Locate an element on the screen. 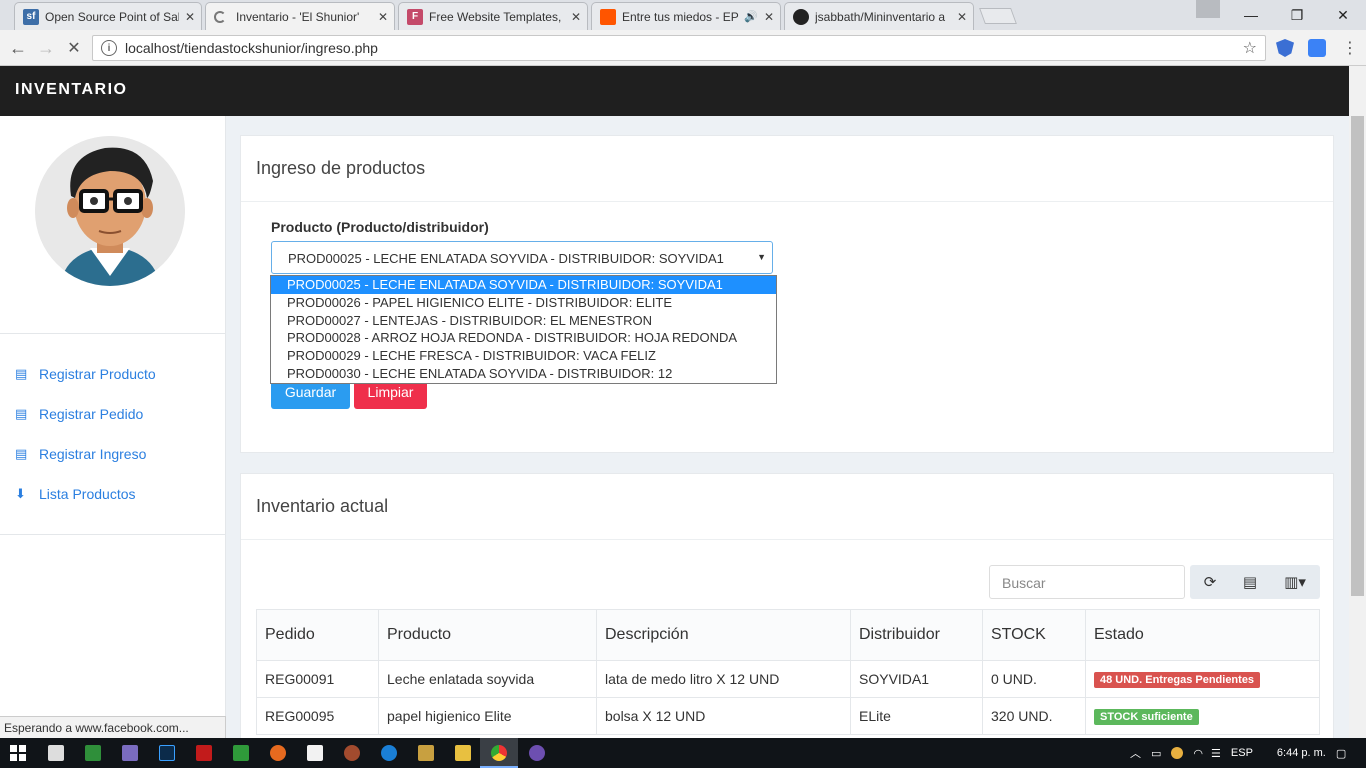  profile-icon is located at coordinates (1208, 9).